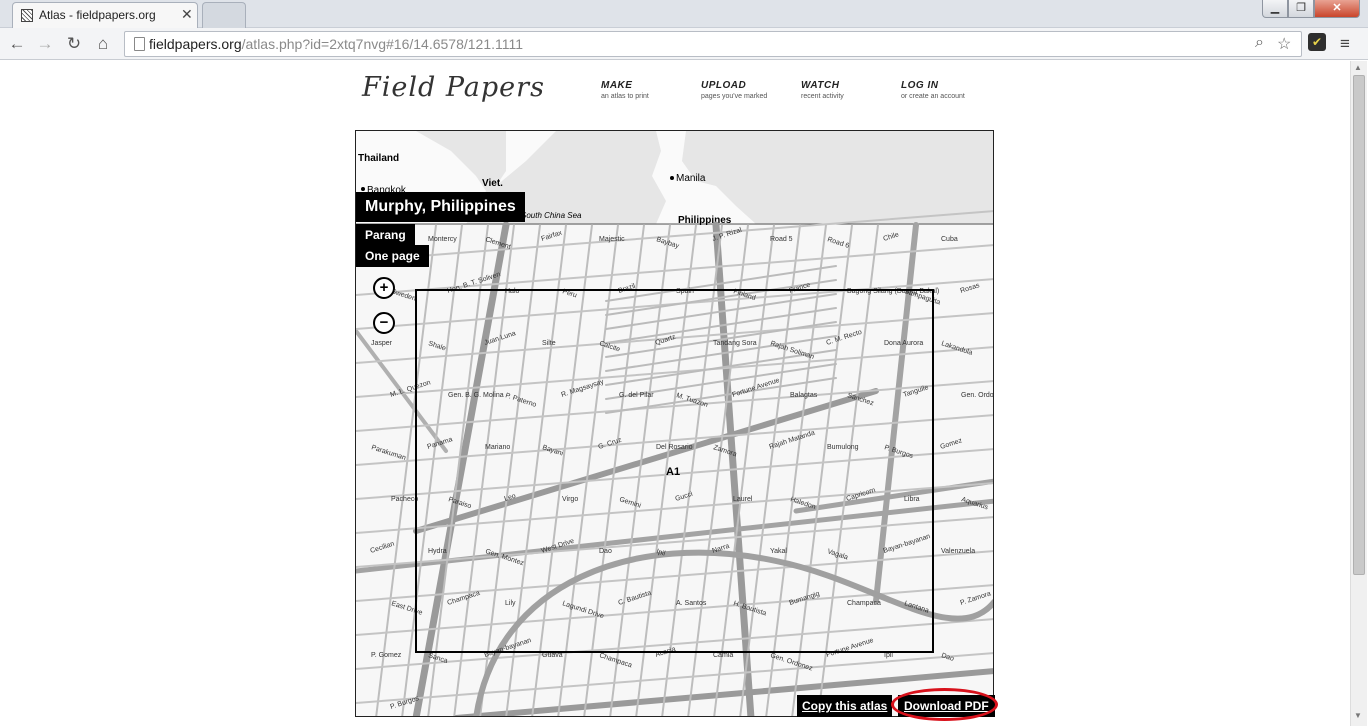  I want to click on overview-label-philippines: Philippines, so click(705, 220).